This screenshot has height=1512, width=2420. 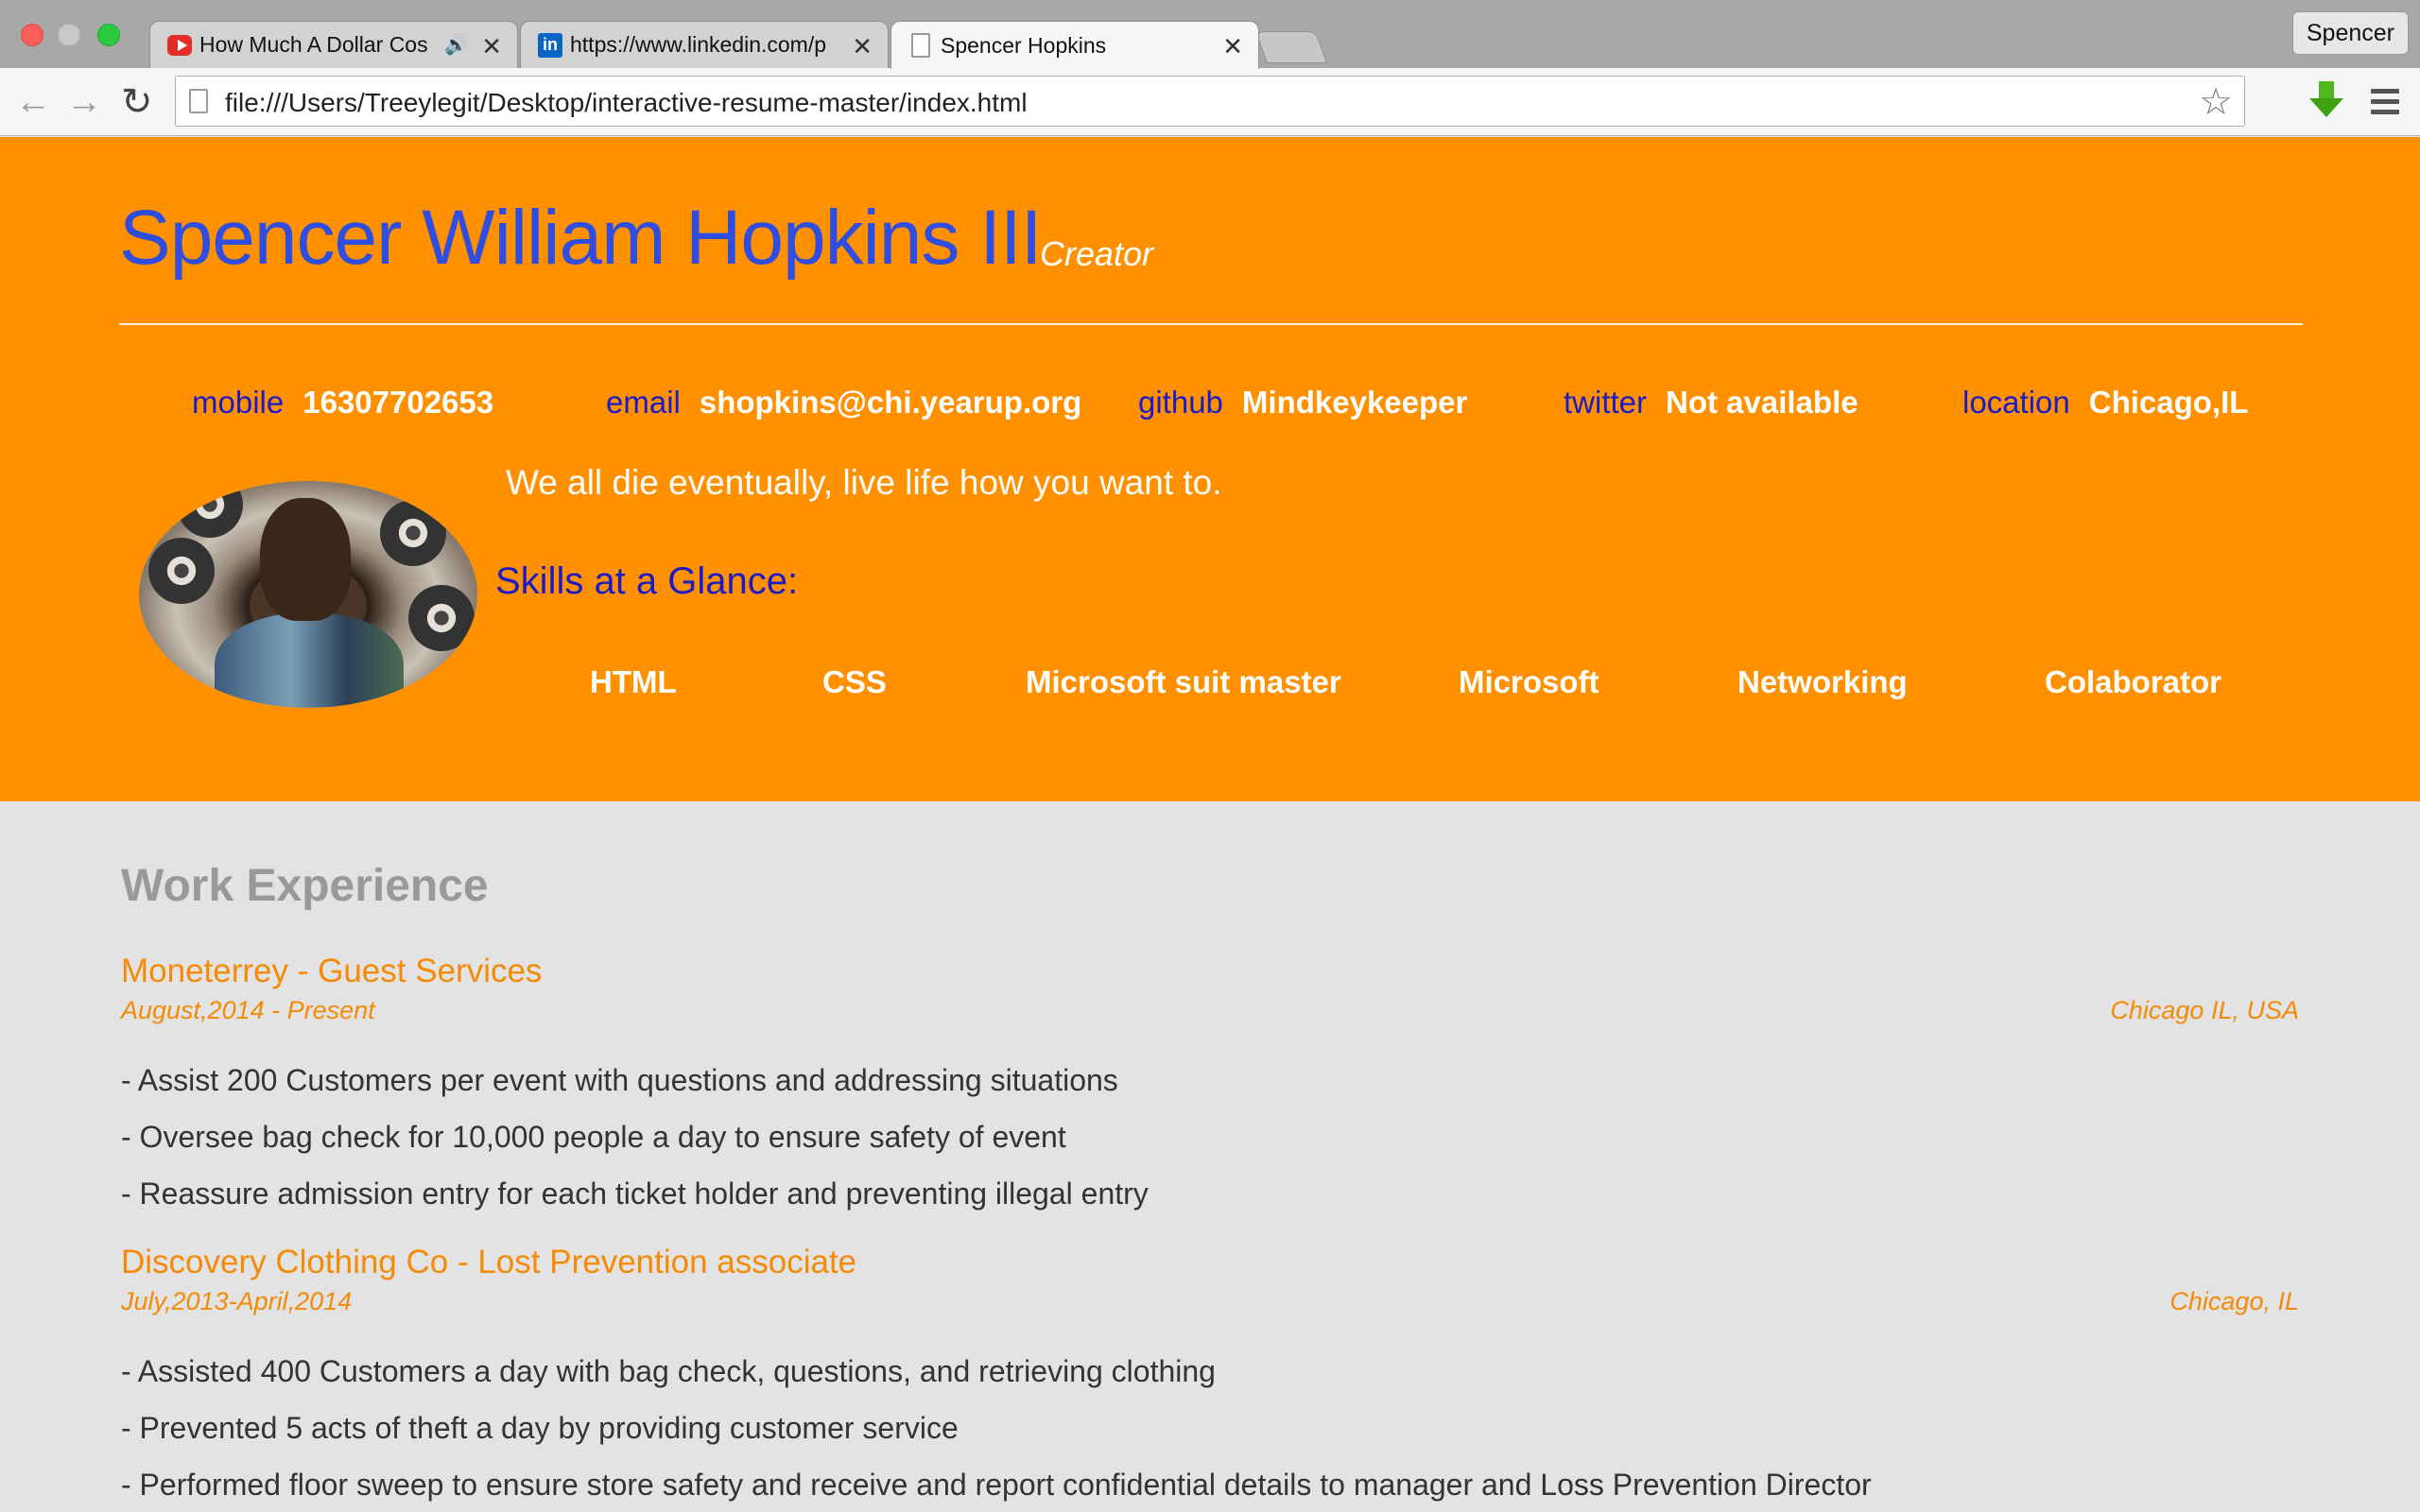 I want to click on skills-heading: Skills at a Glance:, so click(x=647, y=581).